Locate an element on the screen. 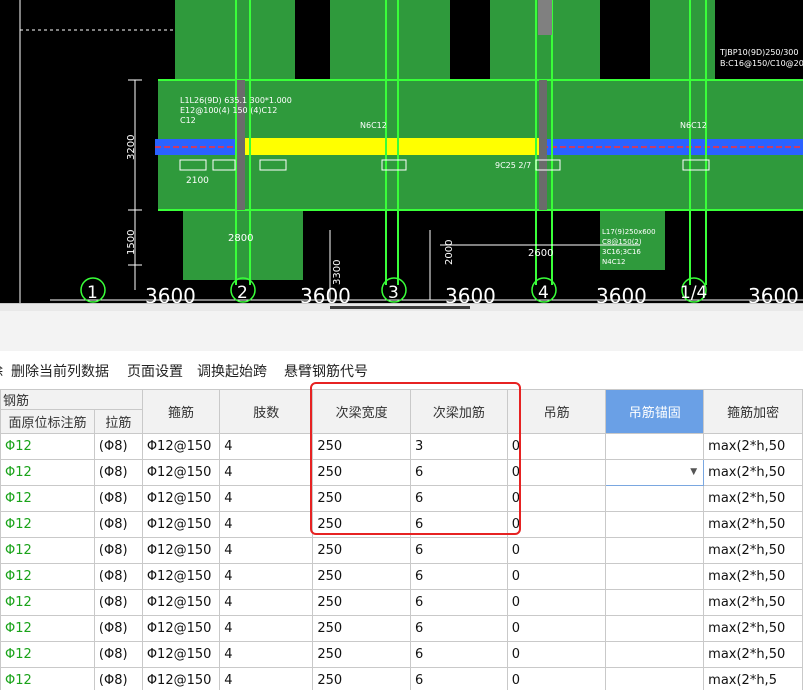 The width and height of the screenshot is (803, 690). table-row: Φ12 (Φ8) Φ12@150 4 250 3 0 max(2*h,50 is located at coordinates (401, 446).